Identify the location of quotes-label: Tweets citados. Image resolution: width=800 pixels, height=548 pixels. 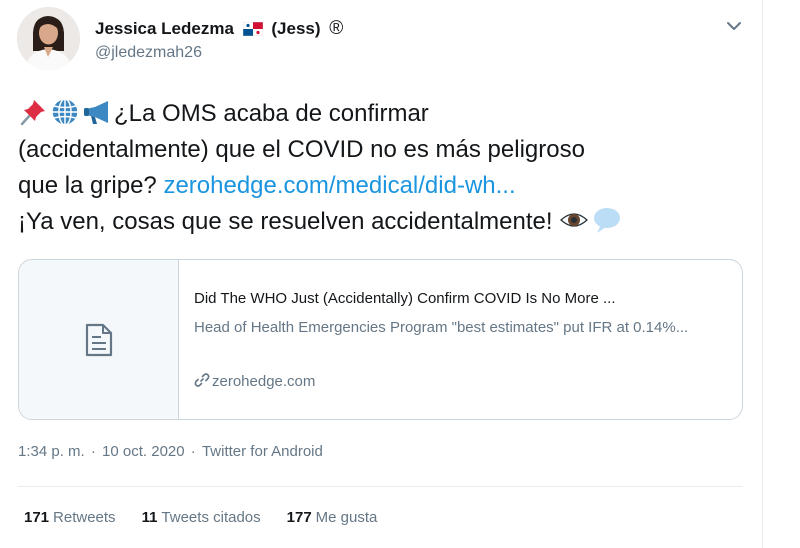
(211, 517).